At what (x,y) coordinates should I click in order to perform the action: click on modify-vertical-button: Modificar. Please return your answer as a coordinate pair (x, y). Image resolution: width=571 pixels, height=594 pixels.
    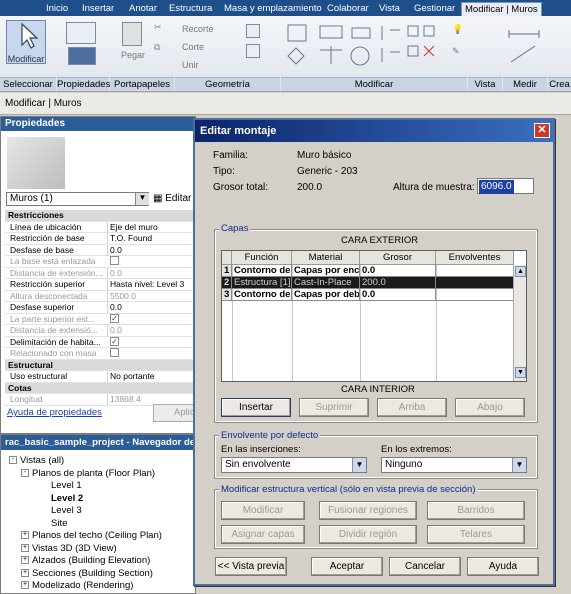
    Looking at the image, I should click on (263, 510).